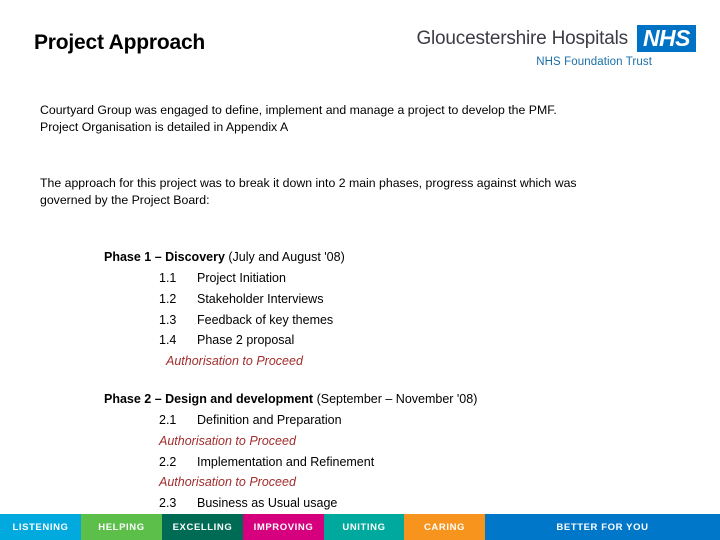 The height and width of the screenshot is (540, 720). What do you see at coordinates (522, 39) in the screenshot?
I see `trust-name: Gloucestershire Hospitals` at bounding box center [522, 39].